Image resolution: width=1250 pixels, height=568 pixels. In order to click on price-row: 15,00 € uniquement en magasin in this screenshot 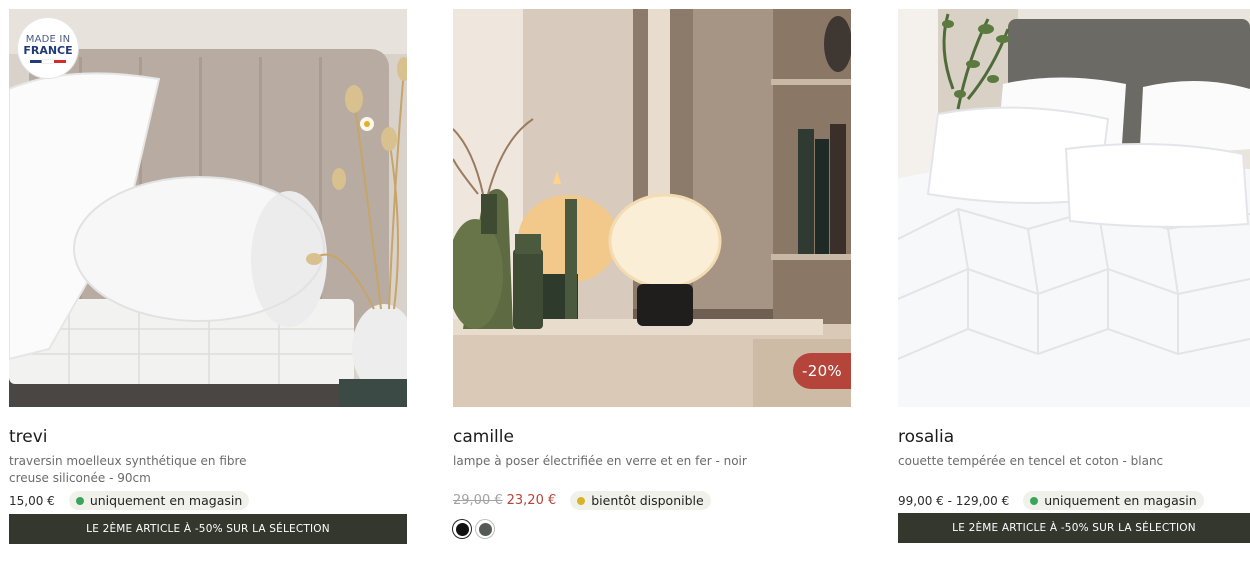, I will do `click(208, 500)`.